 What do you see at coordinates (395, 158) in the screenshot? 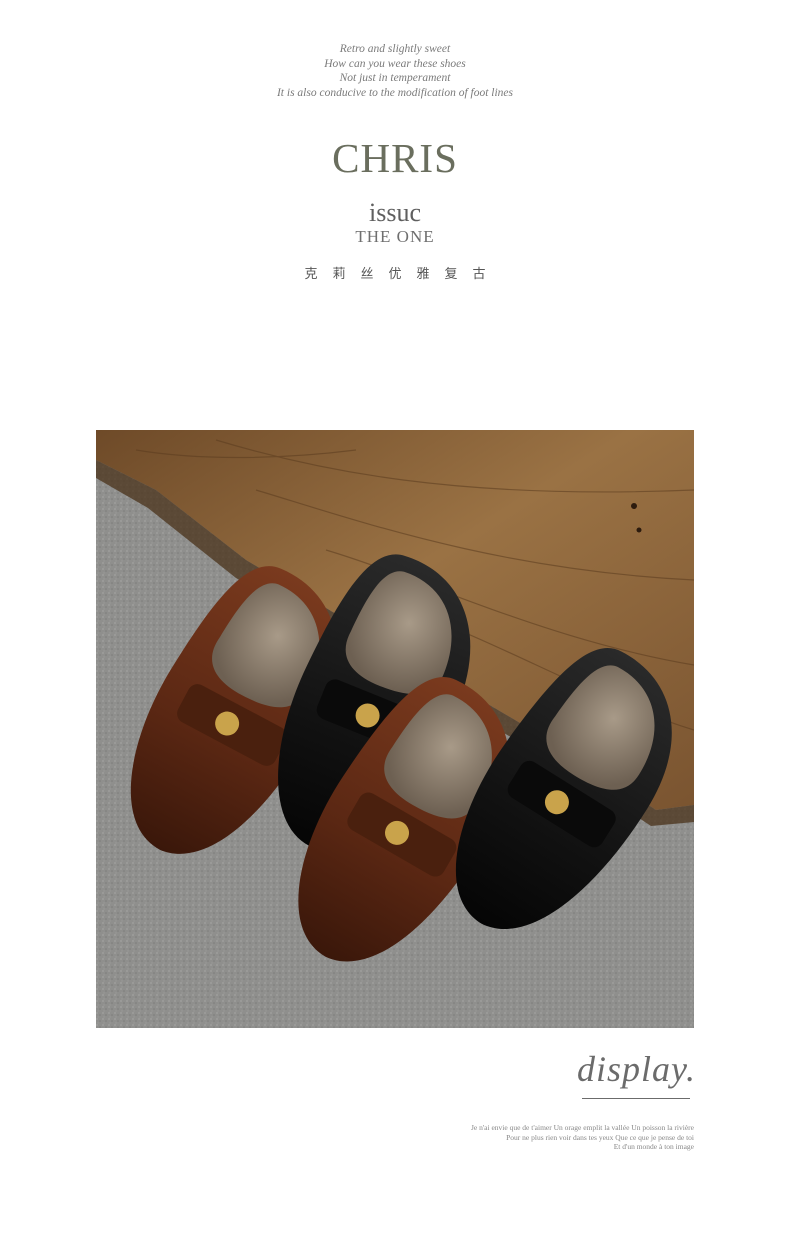
I see `brand-title: CHRIS` at bounding box center [395, 158].